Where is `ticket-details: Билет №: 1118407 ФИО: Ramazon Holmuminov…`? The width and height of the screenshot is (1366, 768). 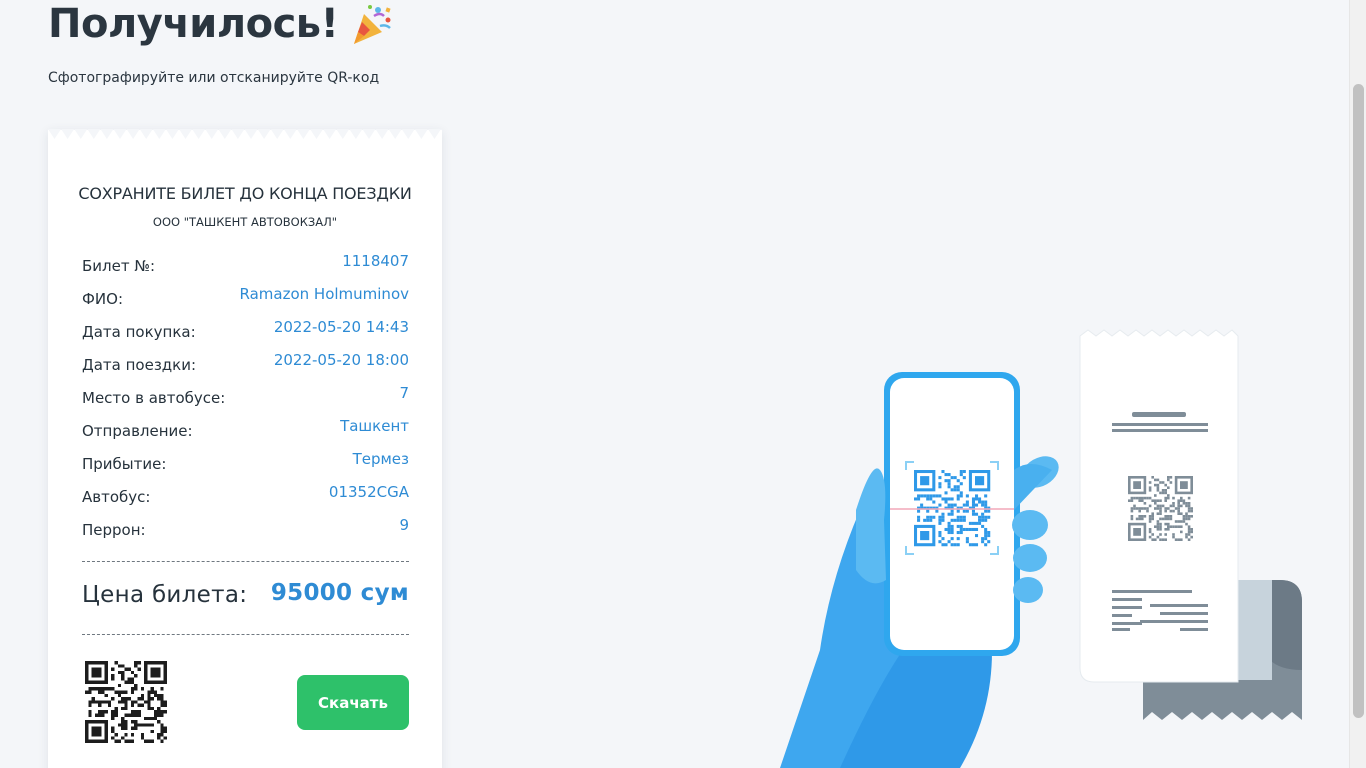 ticket-details: Билет №: 1118407 ФИО: Ramazon Holmuminov… is located at coordinates (245, 400).